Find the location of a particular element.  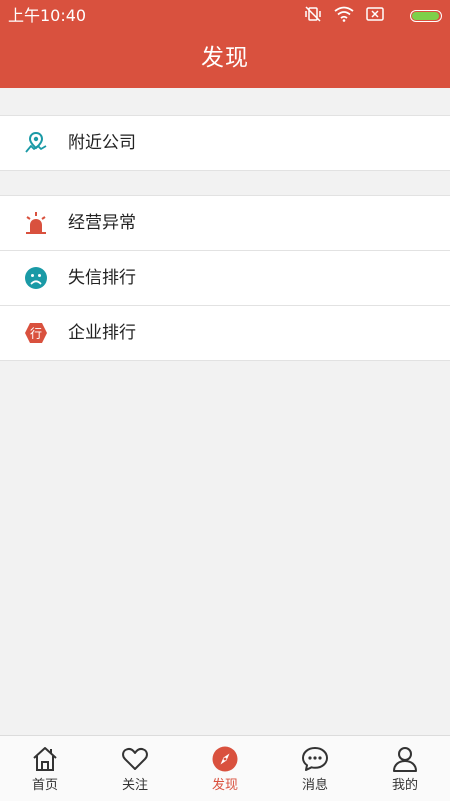

sad-face-icon is located at coordinates (36, 278).